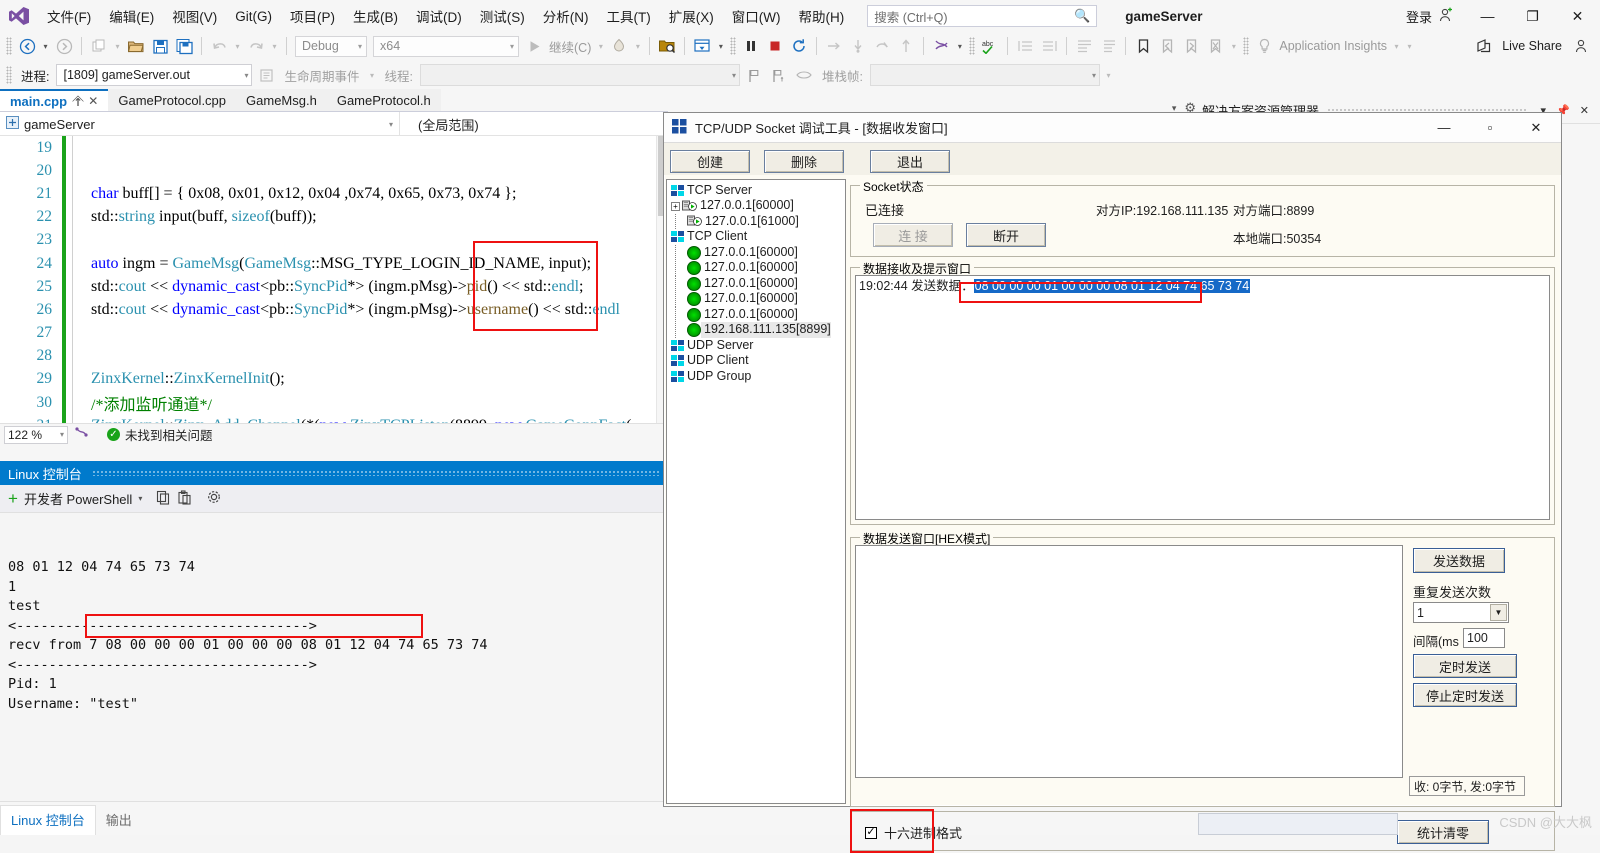 The width and height of the screenshot is (1600, 853). What do you see at coordinates (64, 46) in the screenshot?
I see `navigate-forward-icon` at bounding box center [64, 46].